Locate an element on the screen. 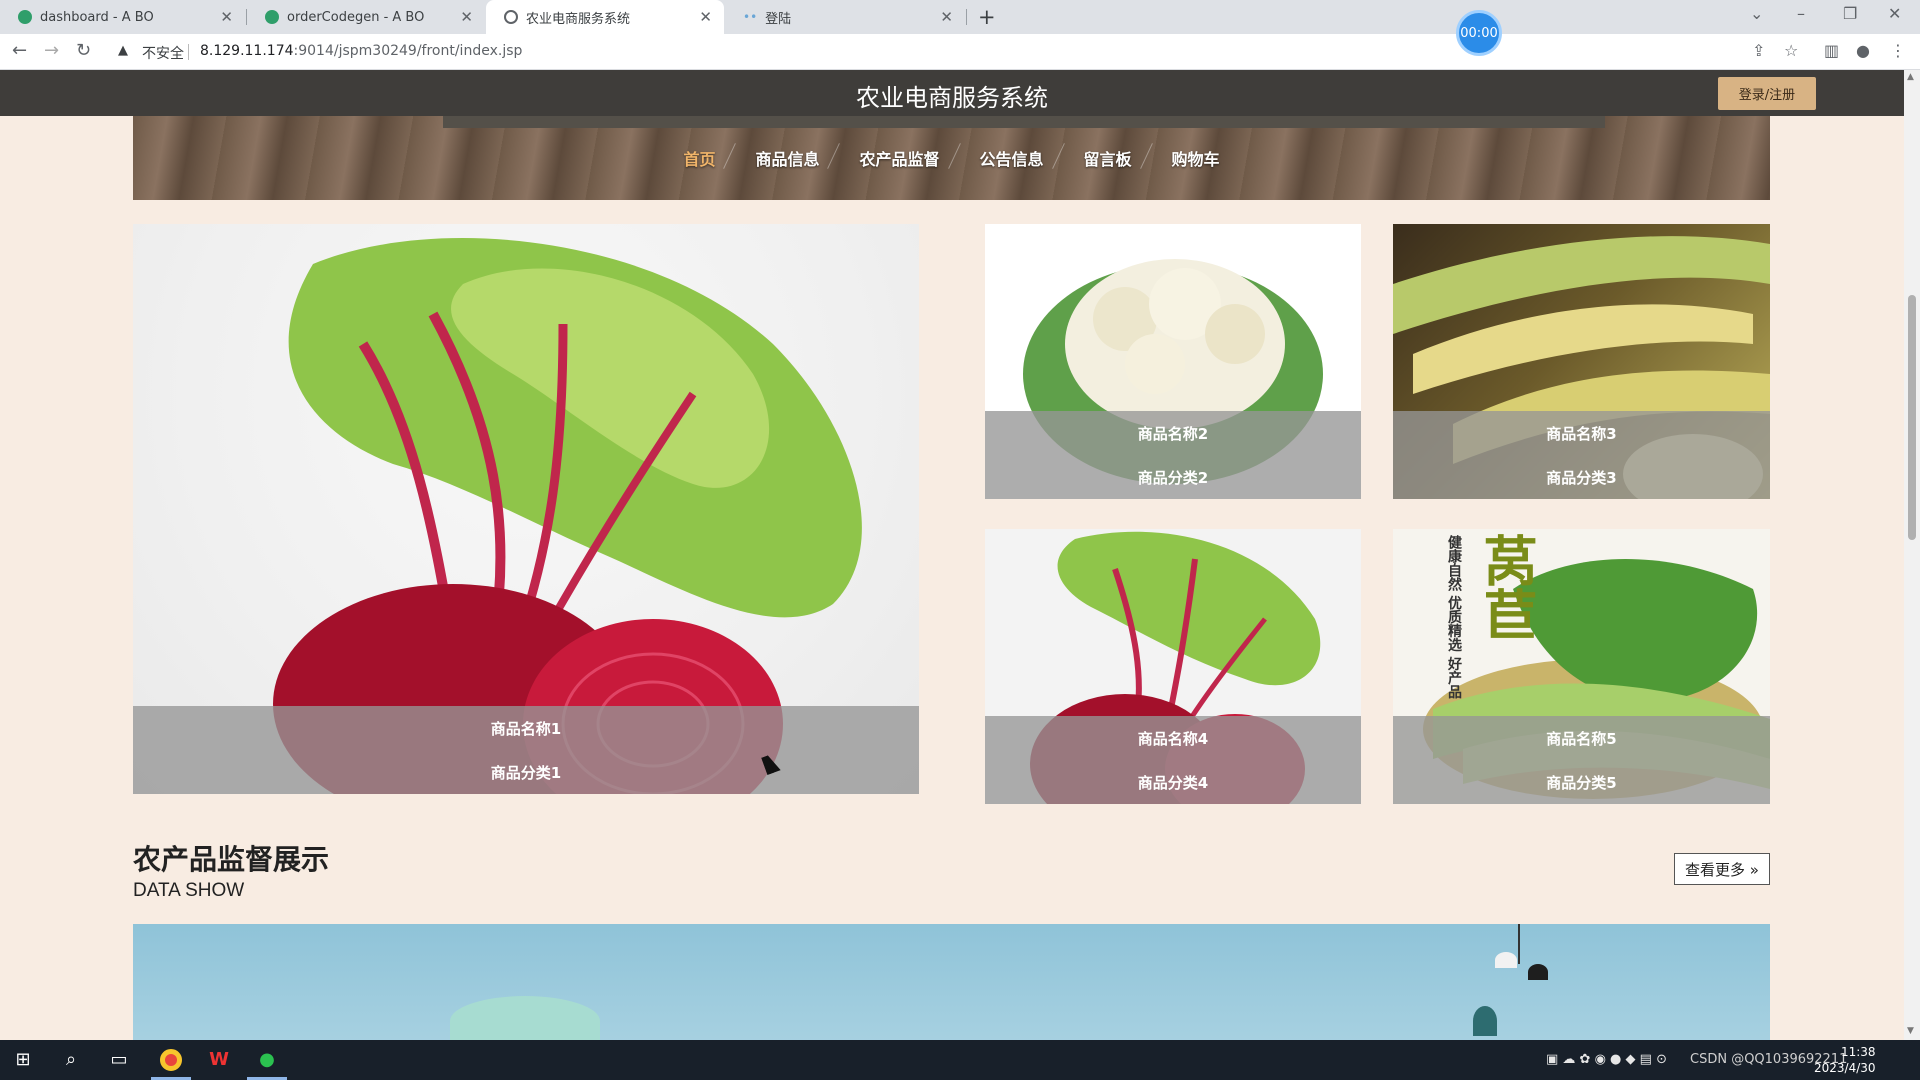 This screenshot has height=1080, width=1920. tab-label: 登陆 is located at coordinates (778, 19).